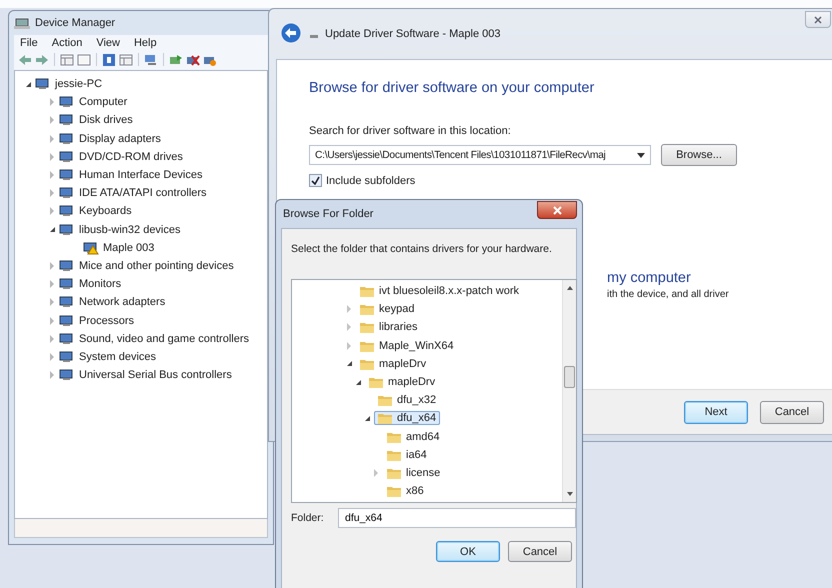  What do you see at coordinates (668, 294) in the screenshot?
I see `option-description: ith the device, and all driver` at bounding box center [668, 294].